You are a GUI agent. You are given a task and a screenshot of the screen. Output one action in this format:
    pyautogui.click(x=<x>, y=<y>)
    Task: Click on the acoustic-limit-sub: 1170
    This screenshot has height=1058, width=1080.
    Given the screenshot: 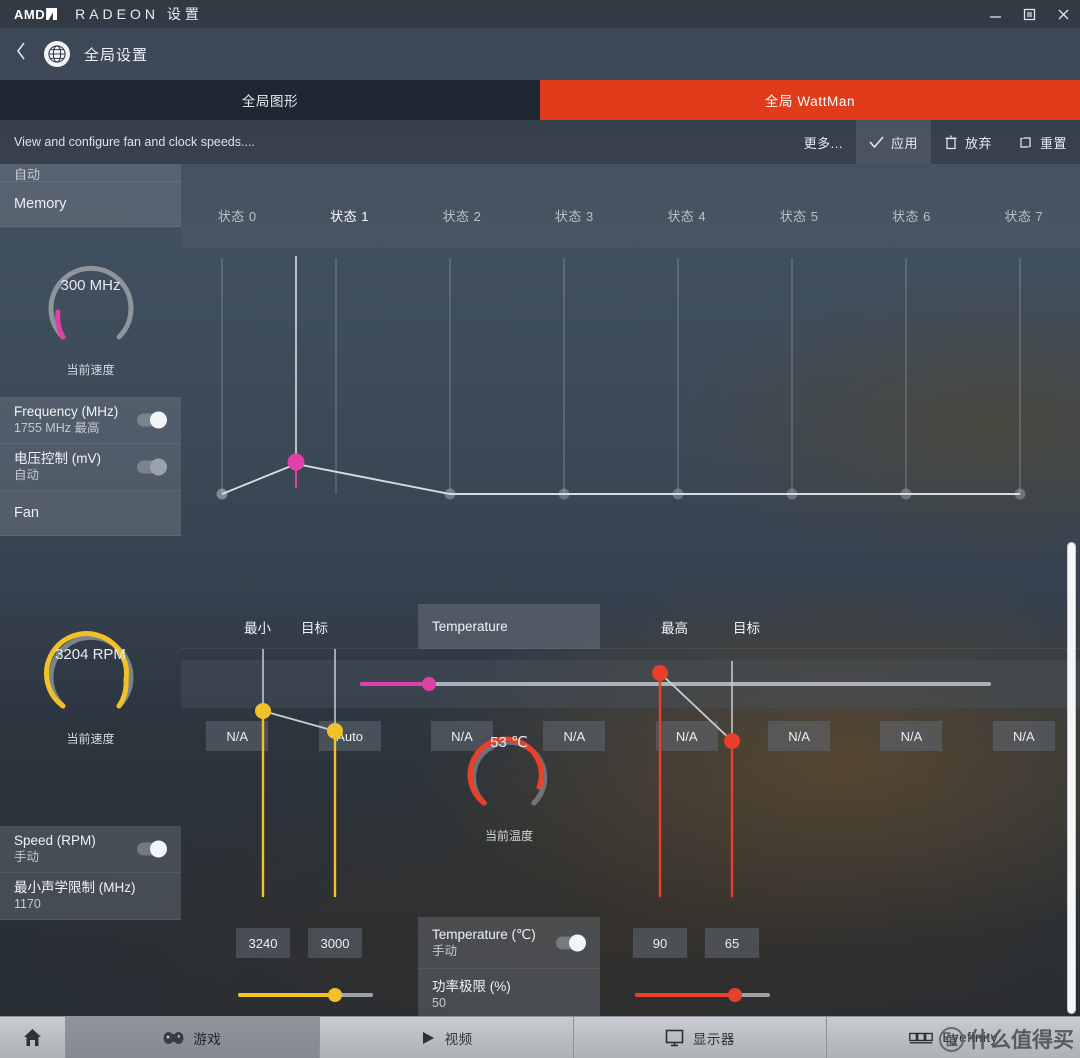 What is the action you would take?
    pyautogui.click(x=27, y=904)
    